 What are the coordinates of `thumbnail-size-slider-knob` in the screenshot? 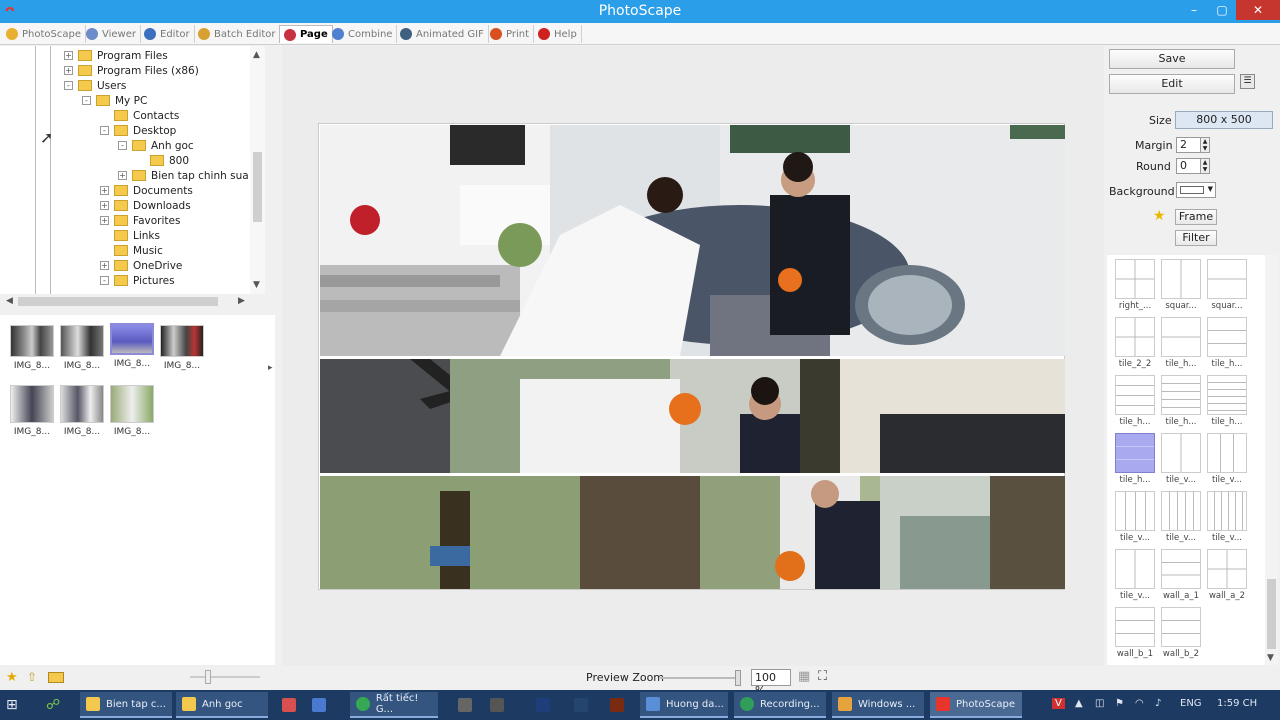 It's located at (208, 677).